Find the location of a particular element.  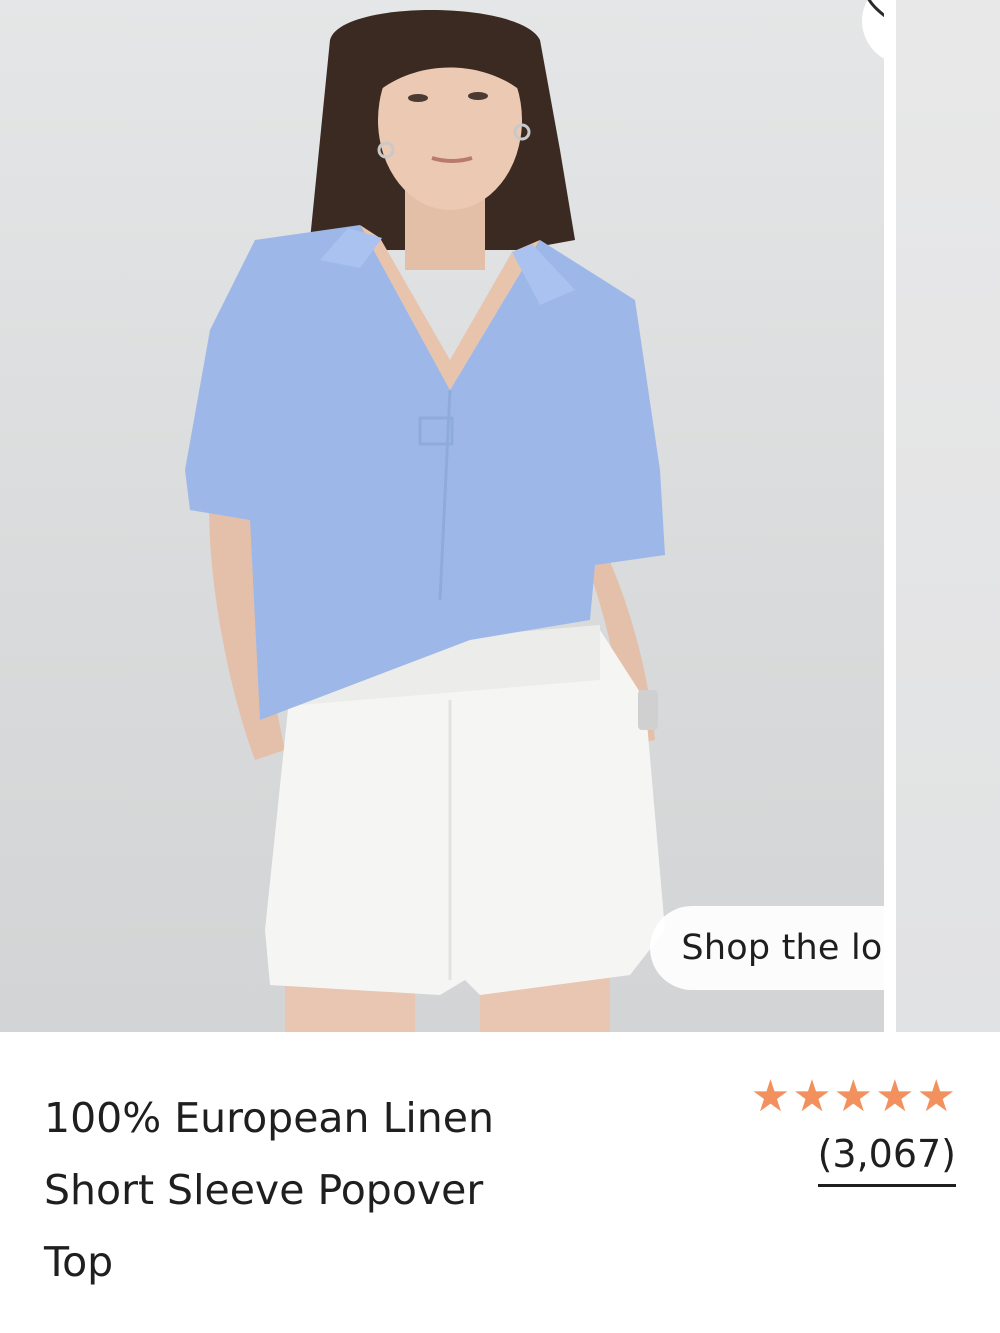

product-title-line: 100% European Linen is located at coordinates (269, 1118).